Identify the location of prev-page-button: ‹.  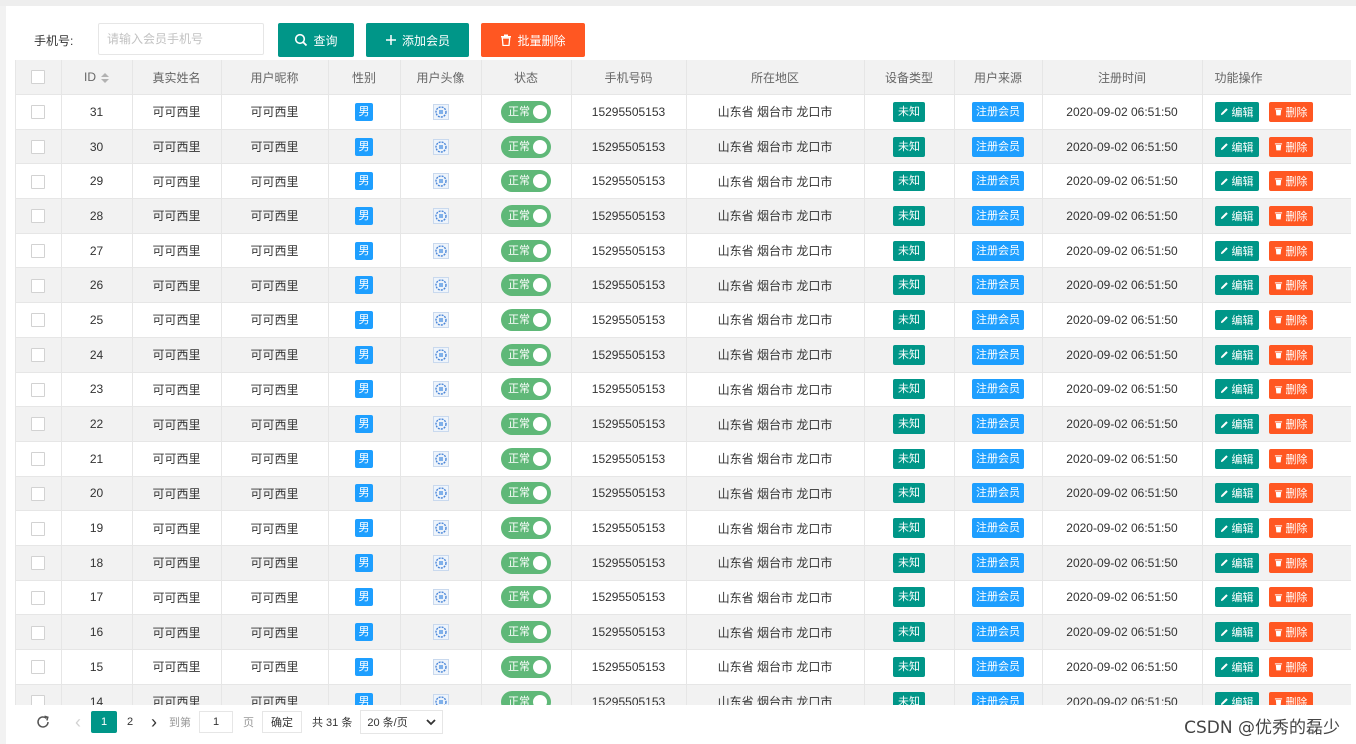
(78, 722).